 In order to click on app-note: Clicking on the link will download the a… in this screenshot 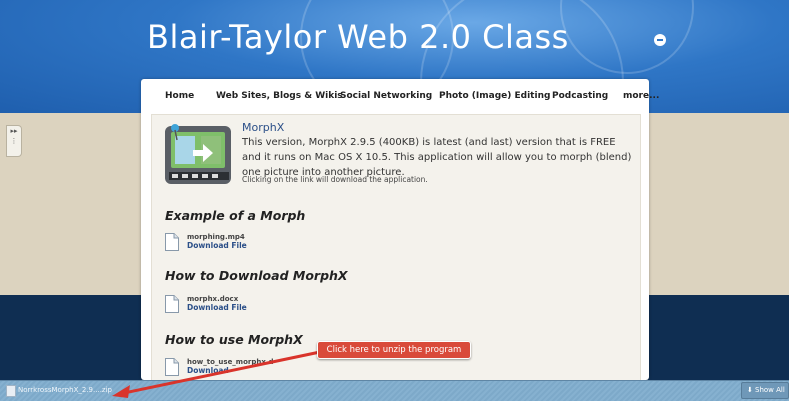, I will do `click(335, 179)`.